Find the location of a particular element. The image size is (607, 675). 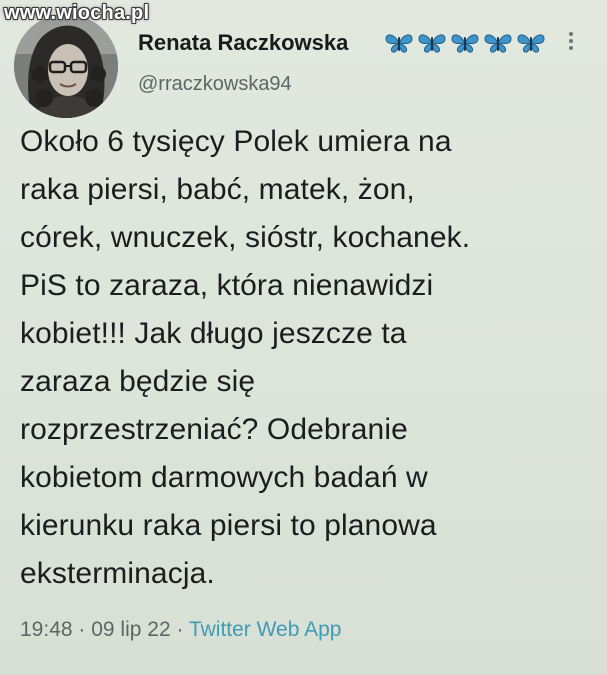

source-app-link: Twitter Web App is located at coordinates (265, 629).